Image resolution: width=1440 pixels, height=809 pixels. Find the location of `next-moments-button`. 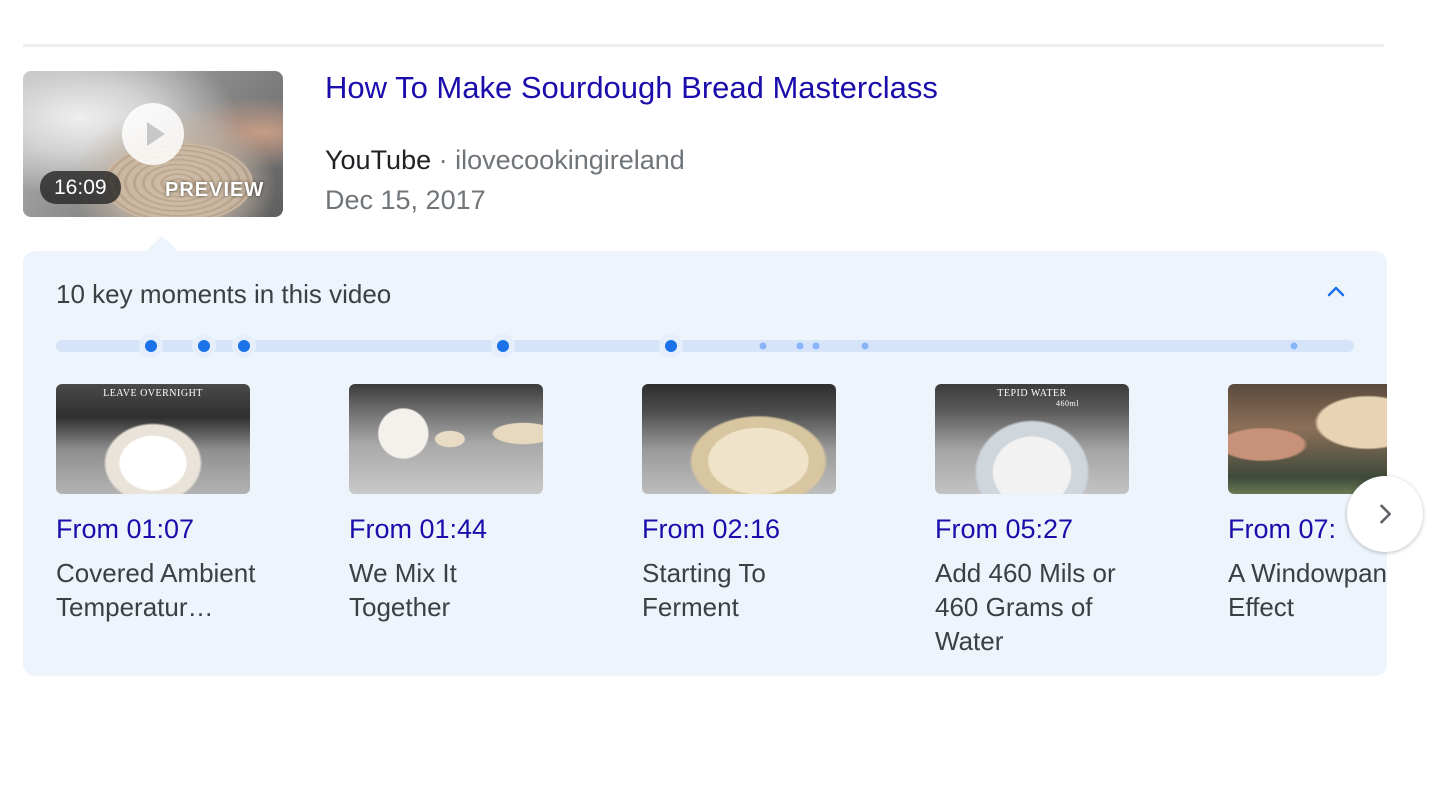

next-moments-button is located at coordinates (1385, 514).